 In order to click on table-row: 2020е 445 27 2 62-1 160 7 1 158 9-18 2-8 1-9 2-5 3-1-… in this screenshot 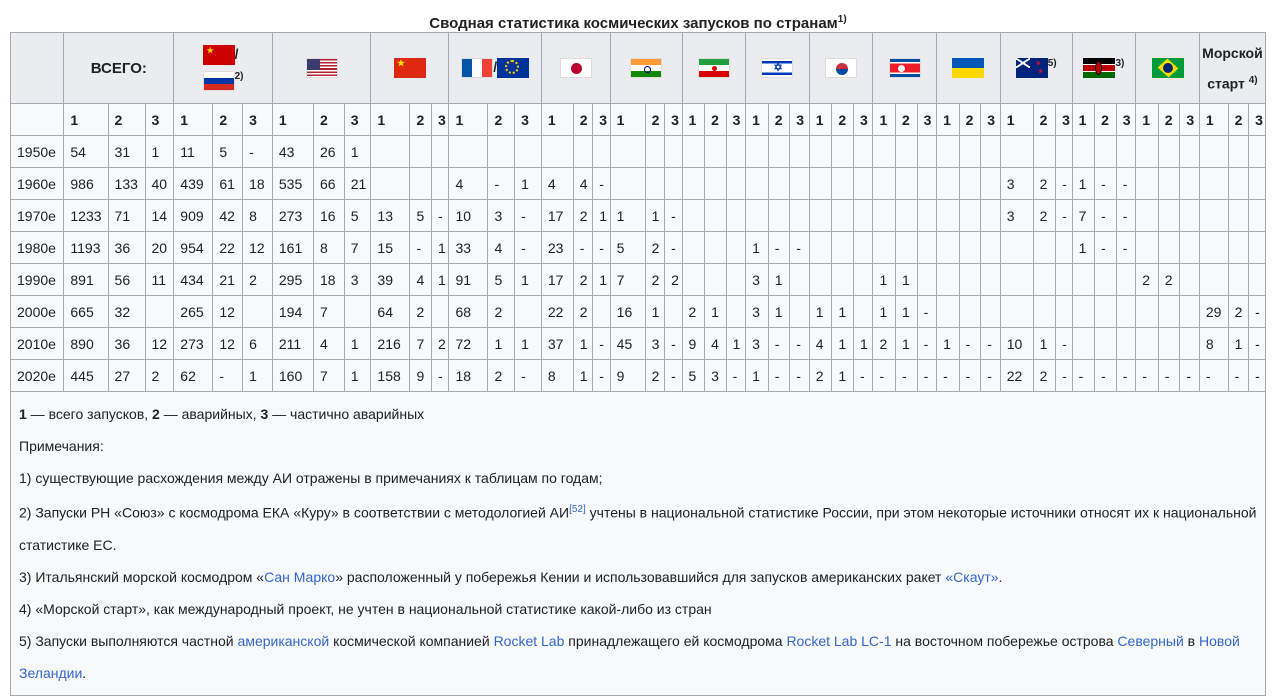, I will do `click(637, 375)`.